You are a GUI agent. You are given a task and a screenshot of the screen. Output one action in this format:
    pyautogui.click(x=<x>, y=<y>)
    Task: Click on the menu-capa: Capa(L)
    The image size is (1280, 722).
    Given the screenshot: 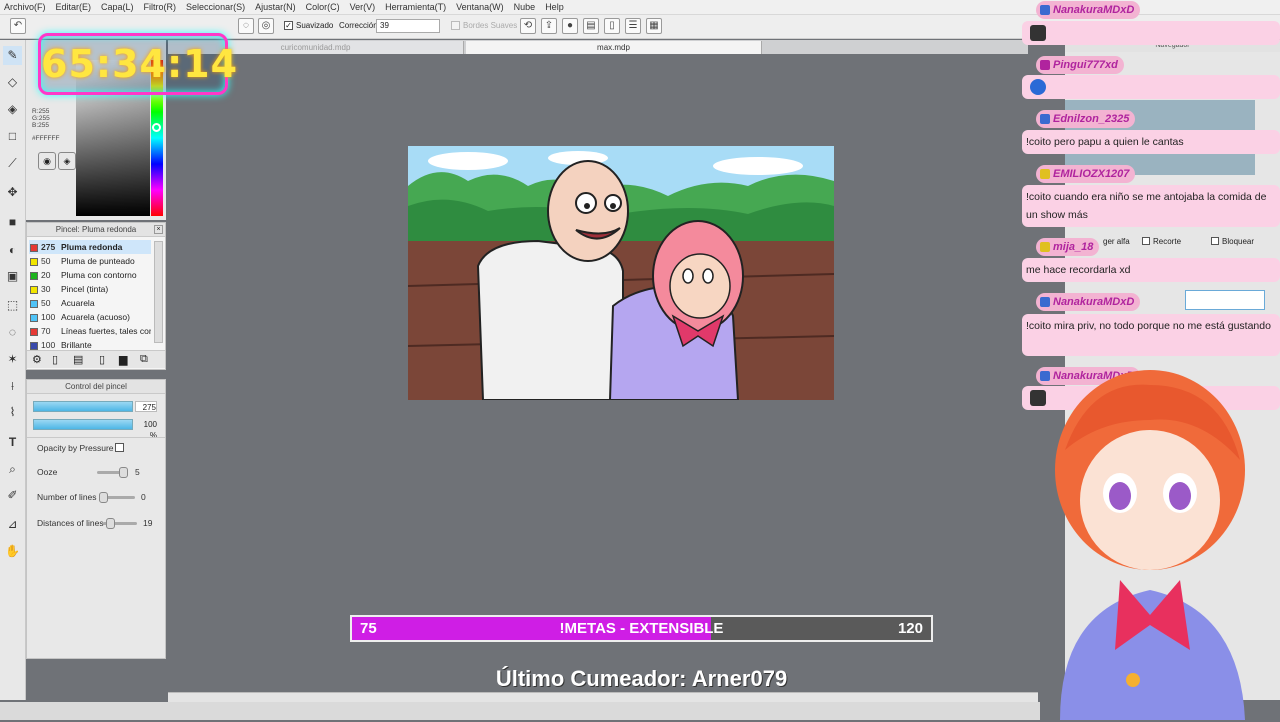 What is the action you would take?
    pyautogui.click(x=117, y=7)
    